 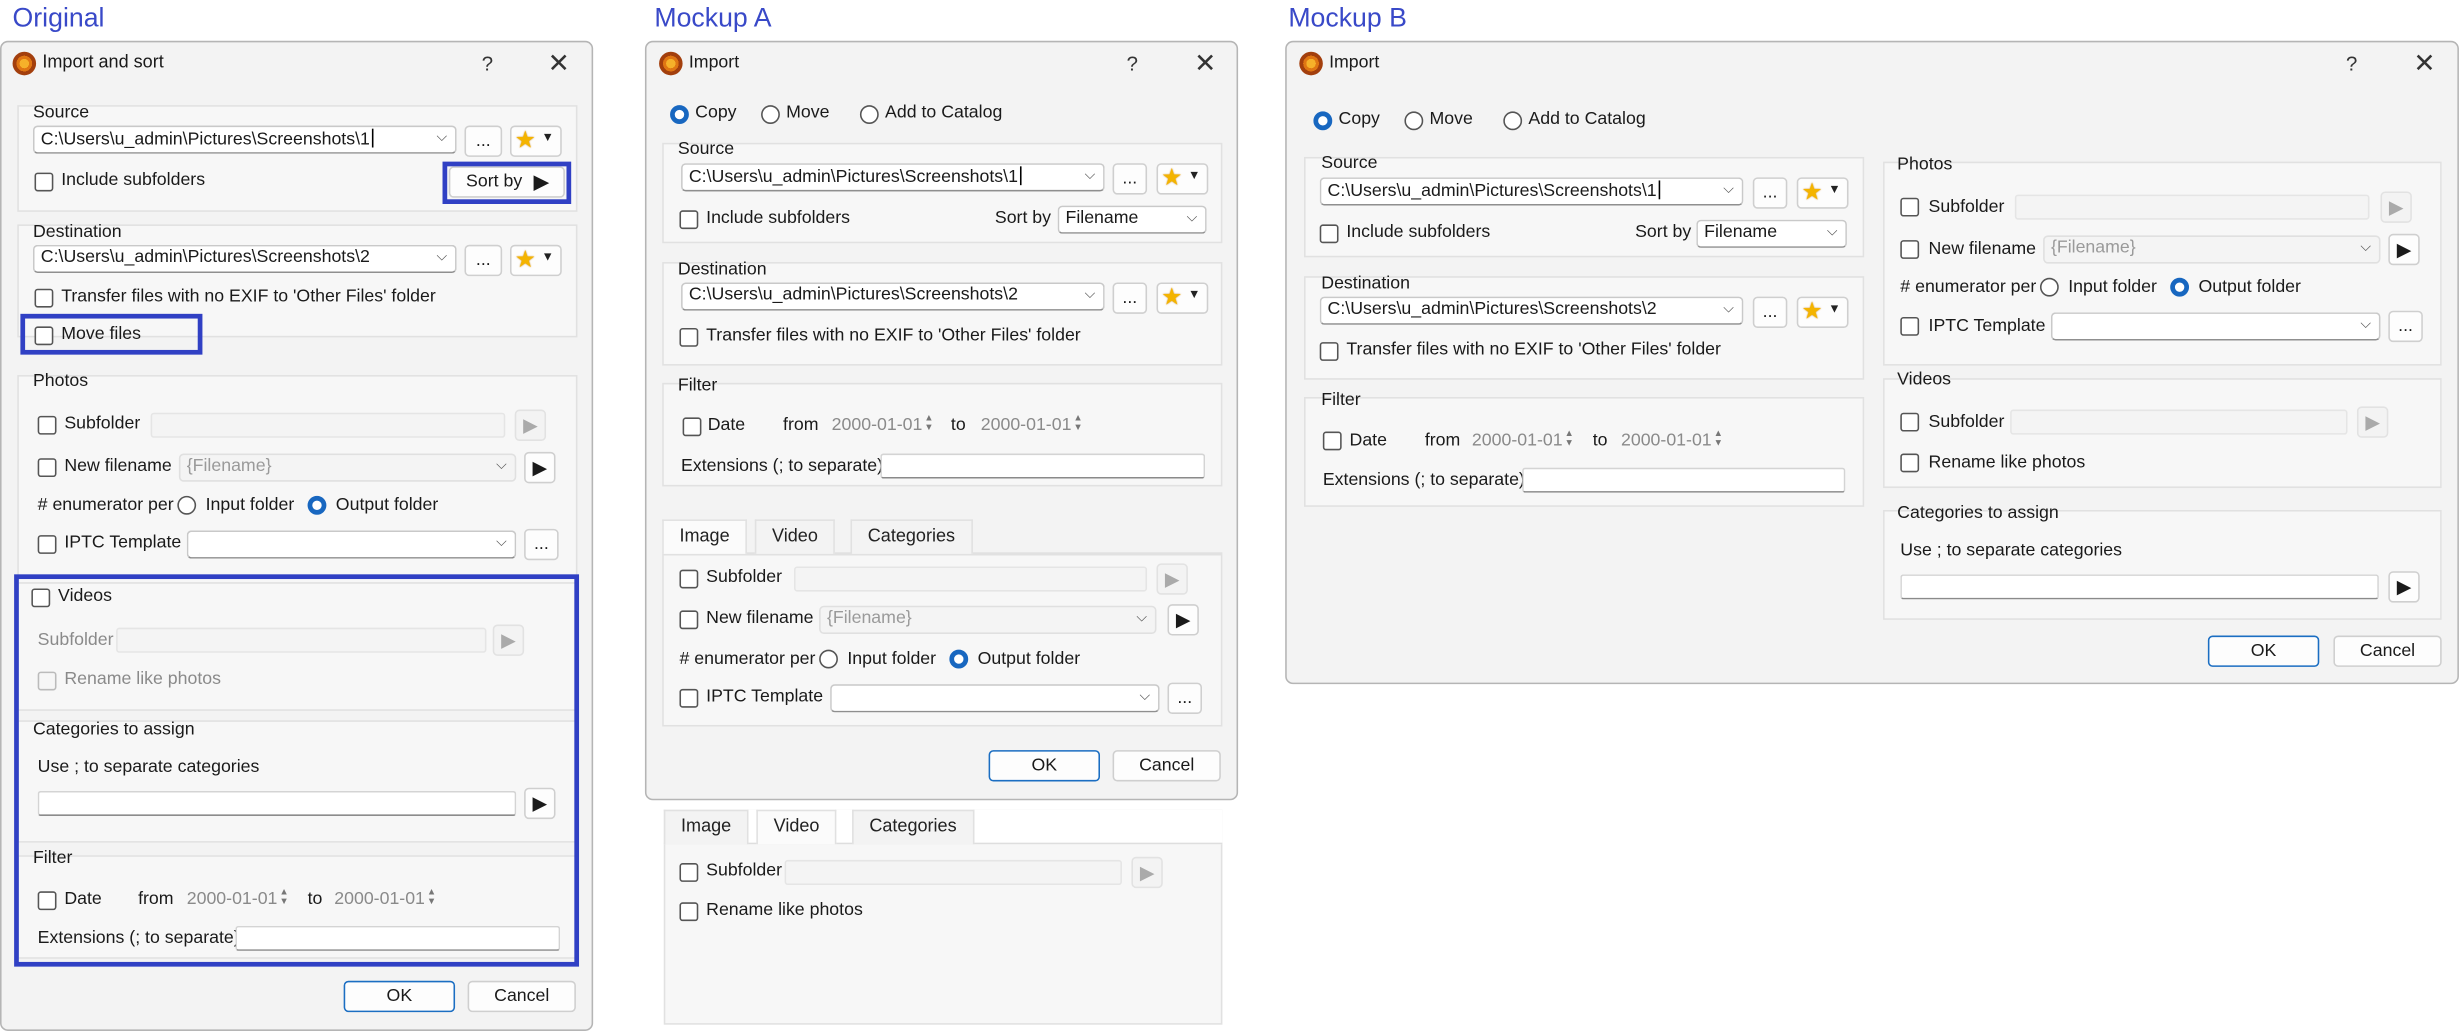 I want to click on move-files-checkbox, so click(x=44, y=336).